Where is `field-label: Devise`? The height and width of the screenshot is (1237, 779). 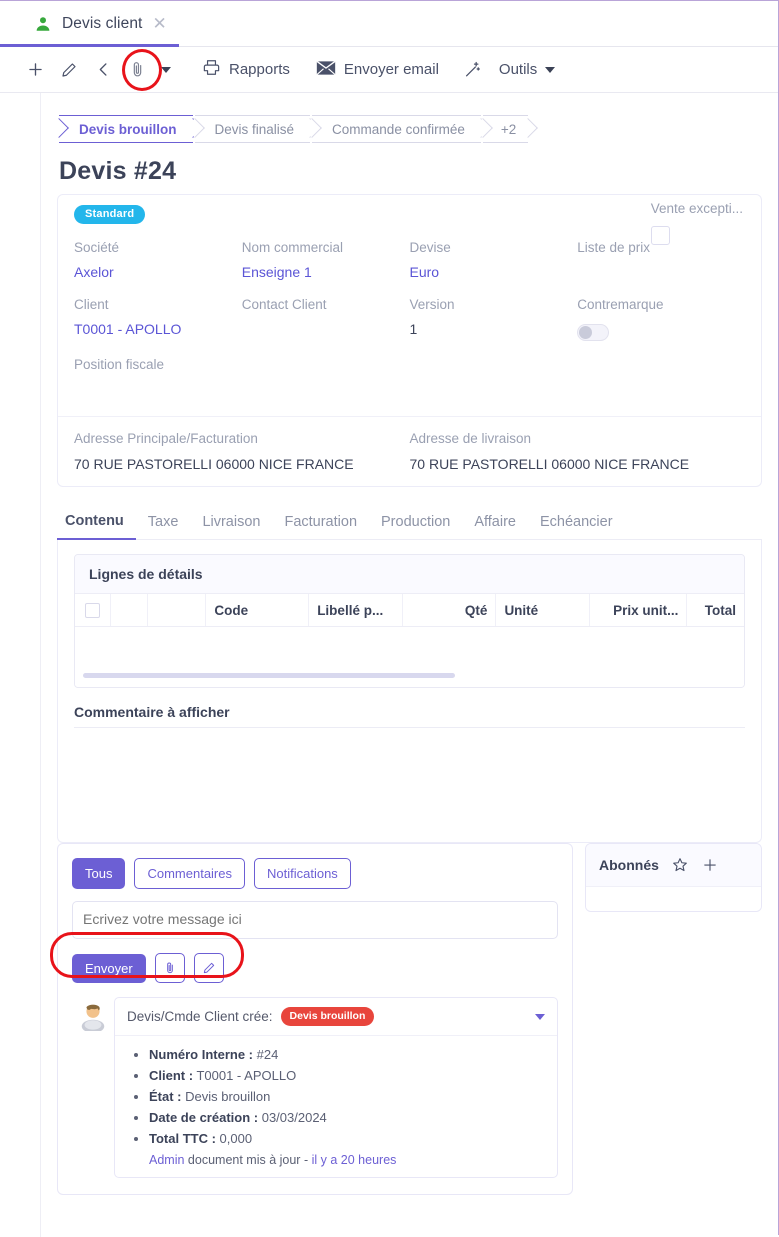
field-label: Devise is located at coordinates (430, 247).